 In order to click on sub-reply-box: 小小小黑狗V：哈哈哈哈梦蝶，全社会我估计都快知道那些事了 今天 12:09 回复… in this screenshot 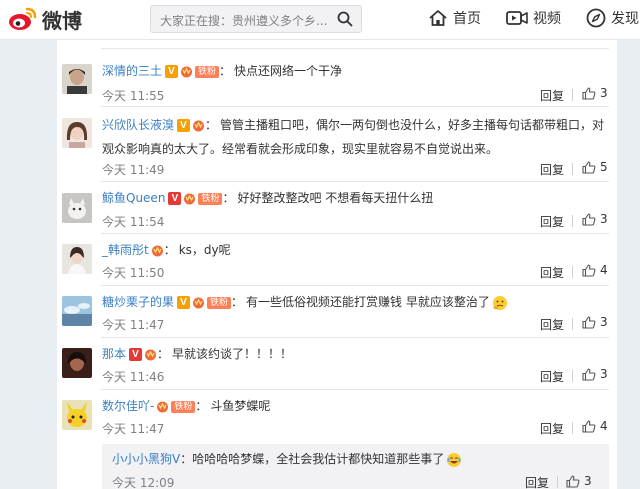, I will do `click(355, 466)`.